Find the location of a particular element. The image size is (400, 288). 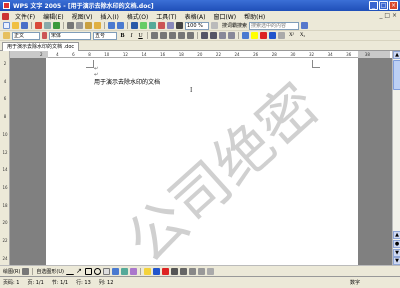

wps-app-icon is located at coordinates (6, 5).